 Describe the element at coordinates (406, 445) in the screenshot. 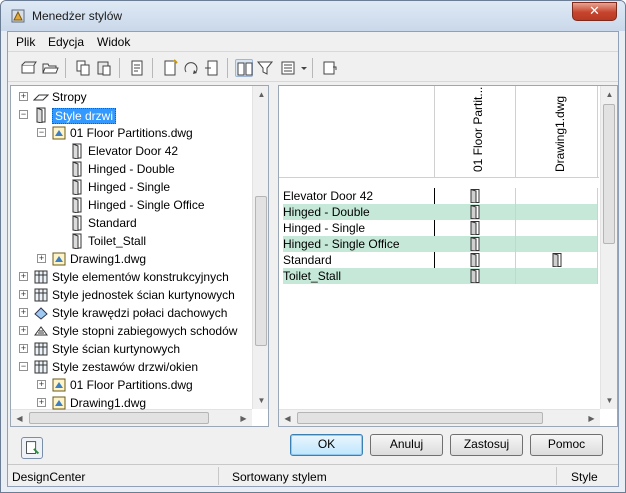

I see `cancel-button: Anuluj` at that location.